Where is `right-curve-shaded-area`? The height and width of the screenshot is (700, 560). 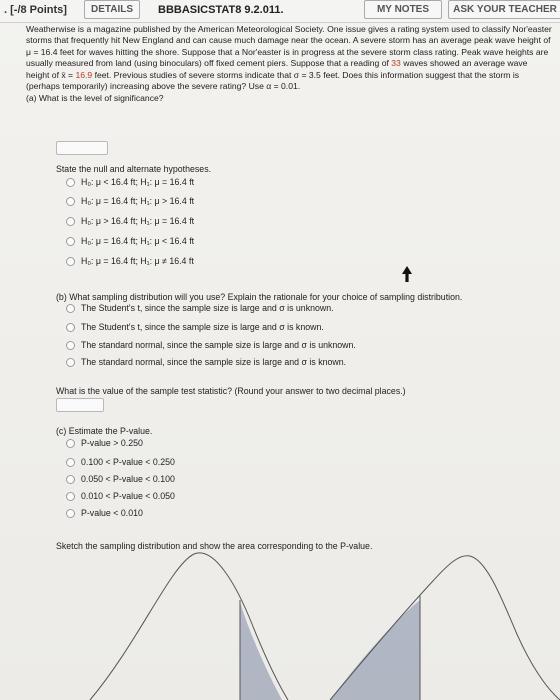
right-curve-shaded-area is located at coordinates (375, 650).